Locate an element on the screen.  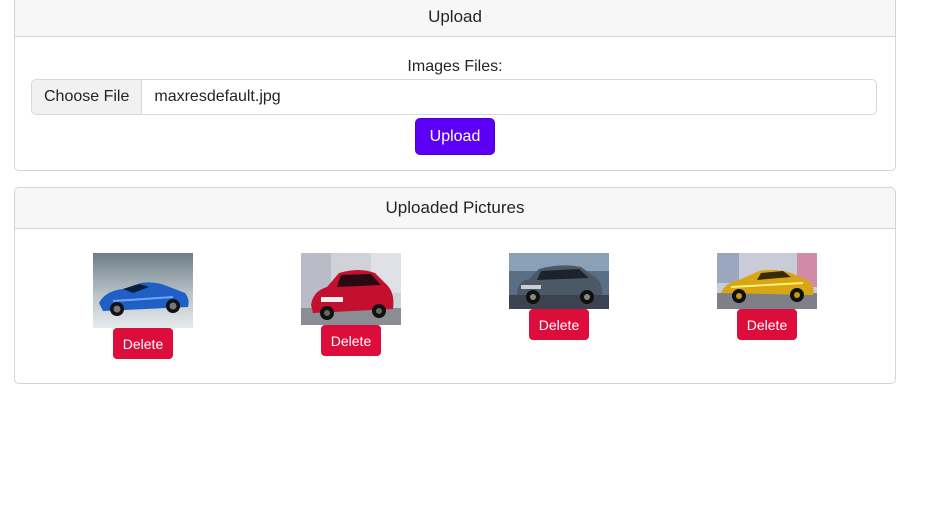
upload-card-title: Upload is located at coordinates (455, 16).